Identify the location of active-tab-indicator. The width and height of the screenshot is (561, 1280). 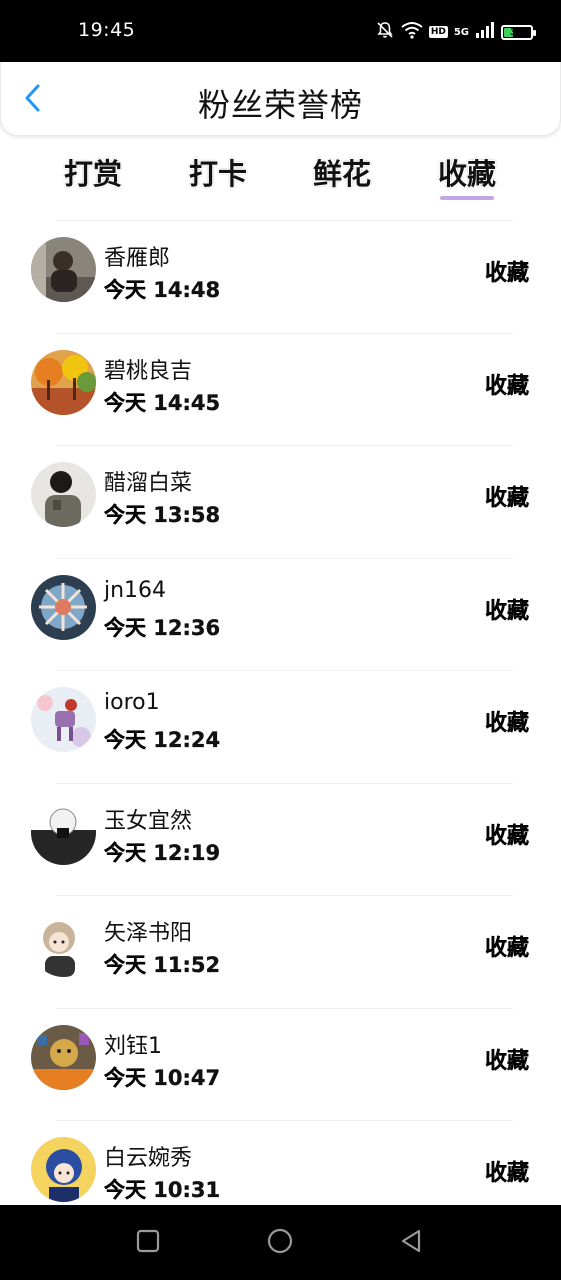
(467, 198).